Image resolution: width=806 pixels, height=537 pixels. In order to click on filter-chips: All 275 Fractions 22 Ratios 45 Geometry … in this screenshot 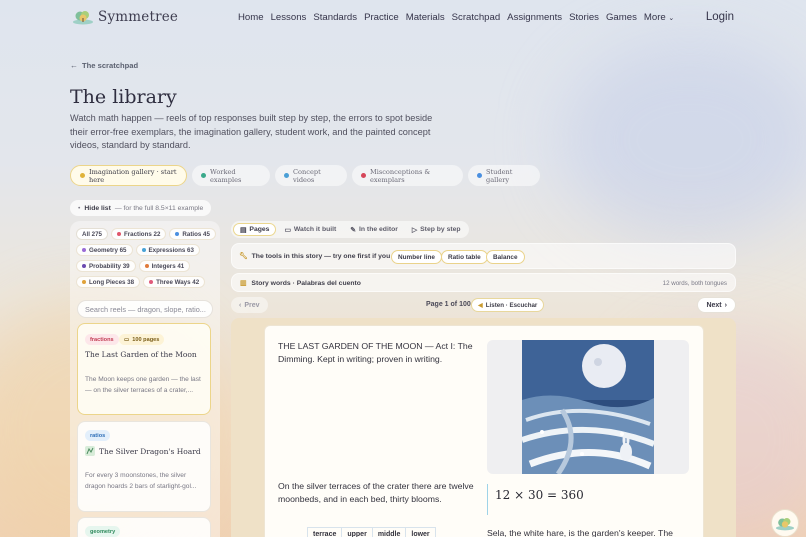, I will do `click(146, 258)`.